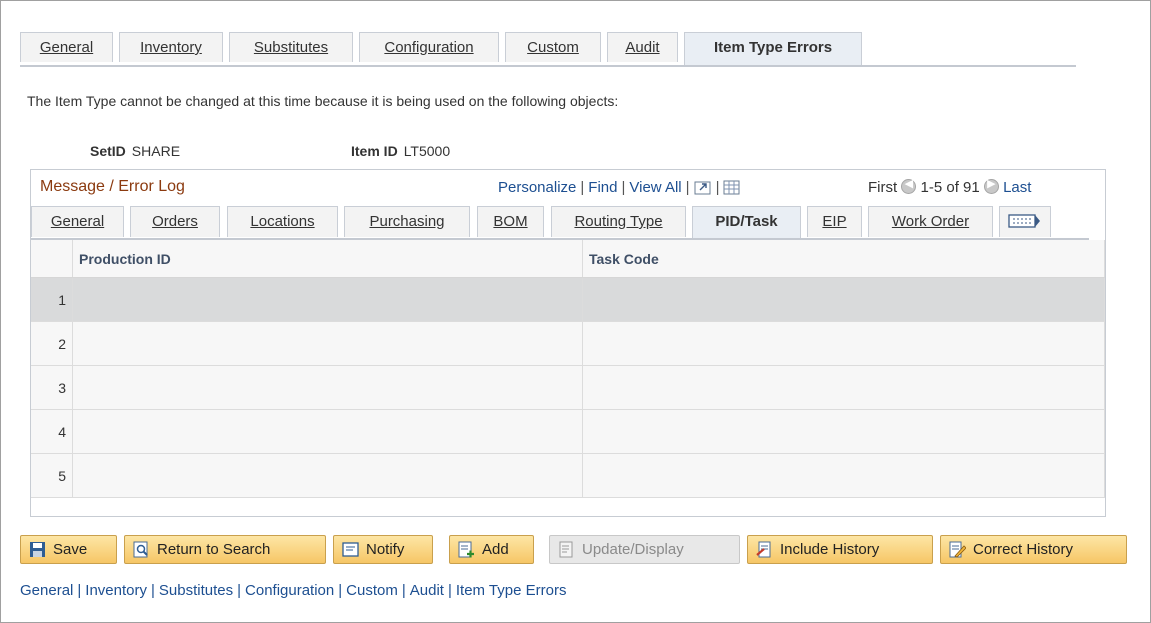  What do you see at coordinates (52, 299) in the screenshot?
I see `row-number: 1` at bounding box center [52, 299].